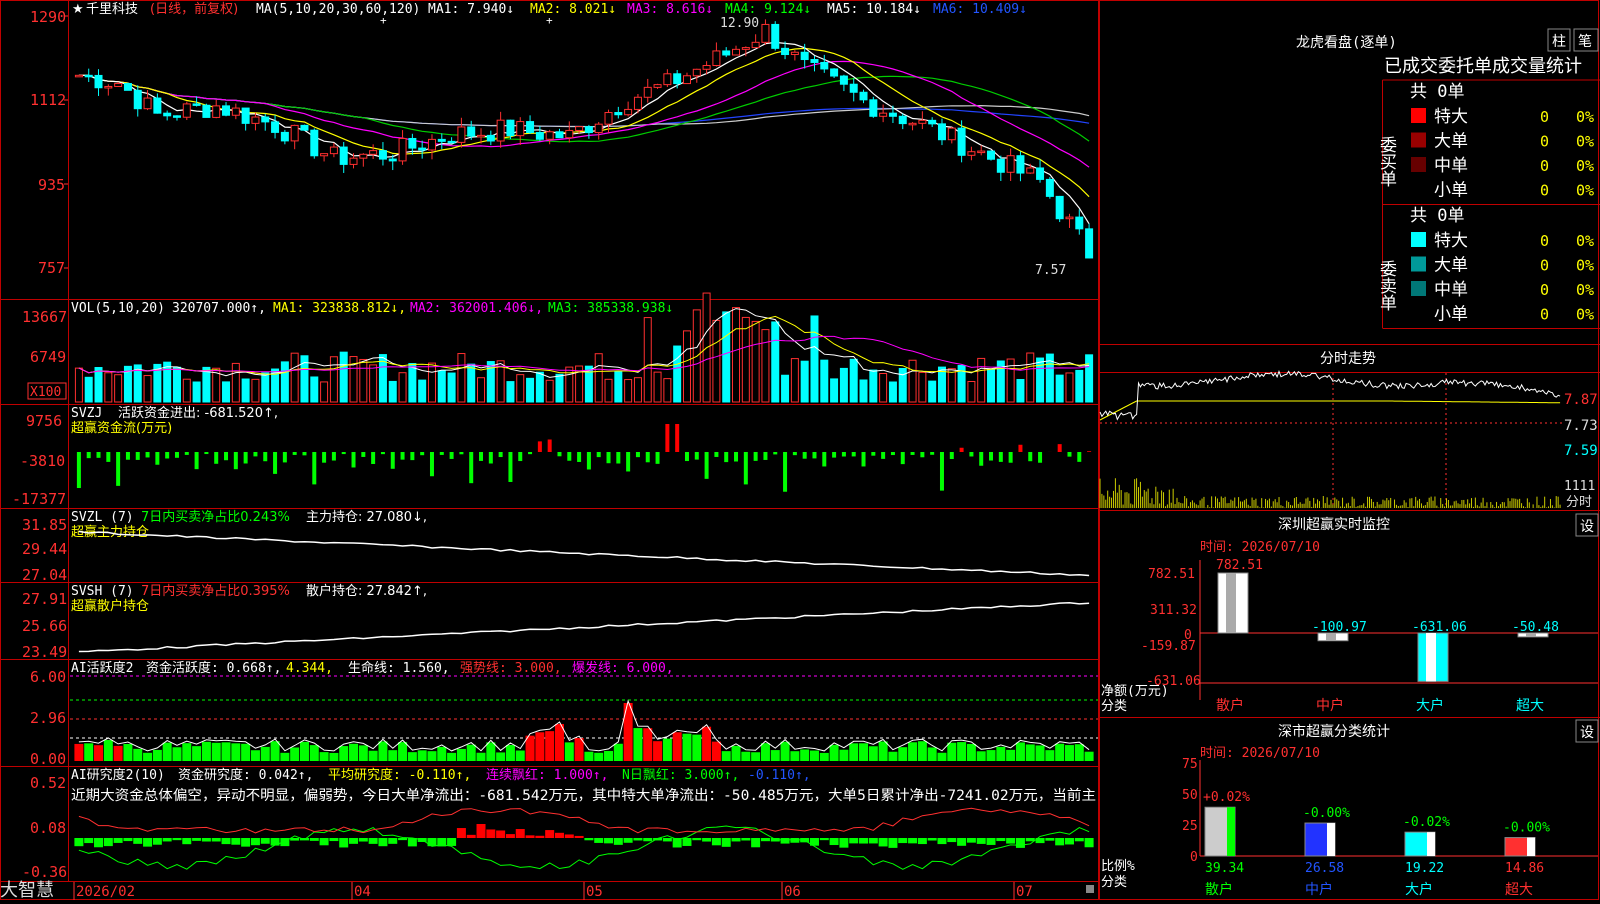  I want to click on bar-mode-button: 柱, so click(1559, 40).